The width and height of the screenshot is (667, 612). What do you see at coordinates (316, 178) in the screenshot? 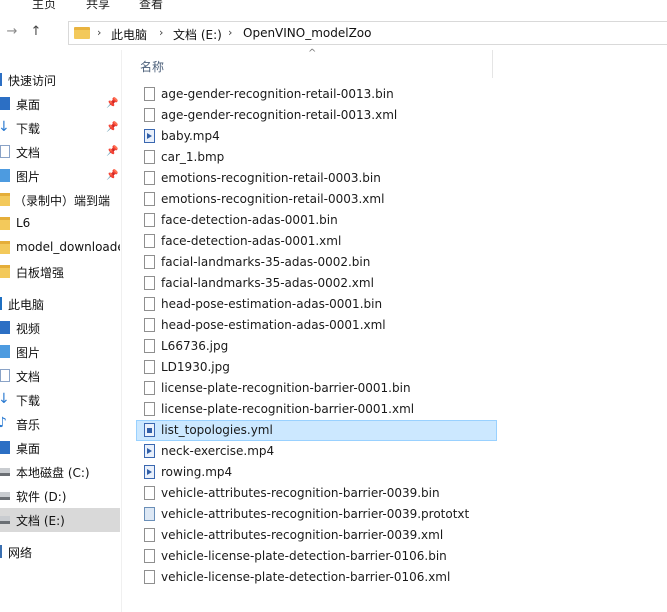
I see `list-item: emotions-recognition-retail-0003.bin` at bounding box center [316, 178].